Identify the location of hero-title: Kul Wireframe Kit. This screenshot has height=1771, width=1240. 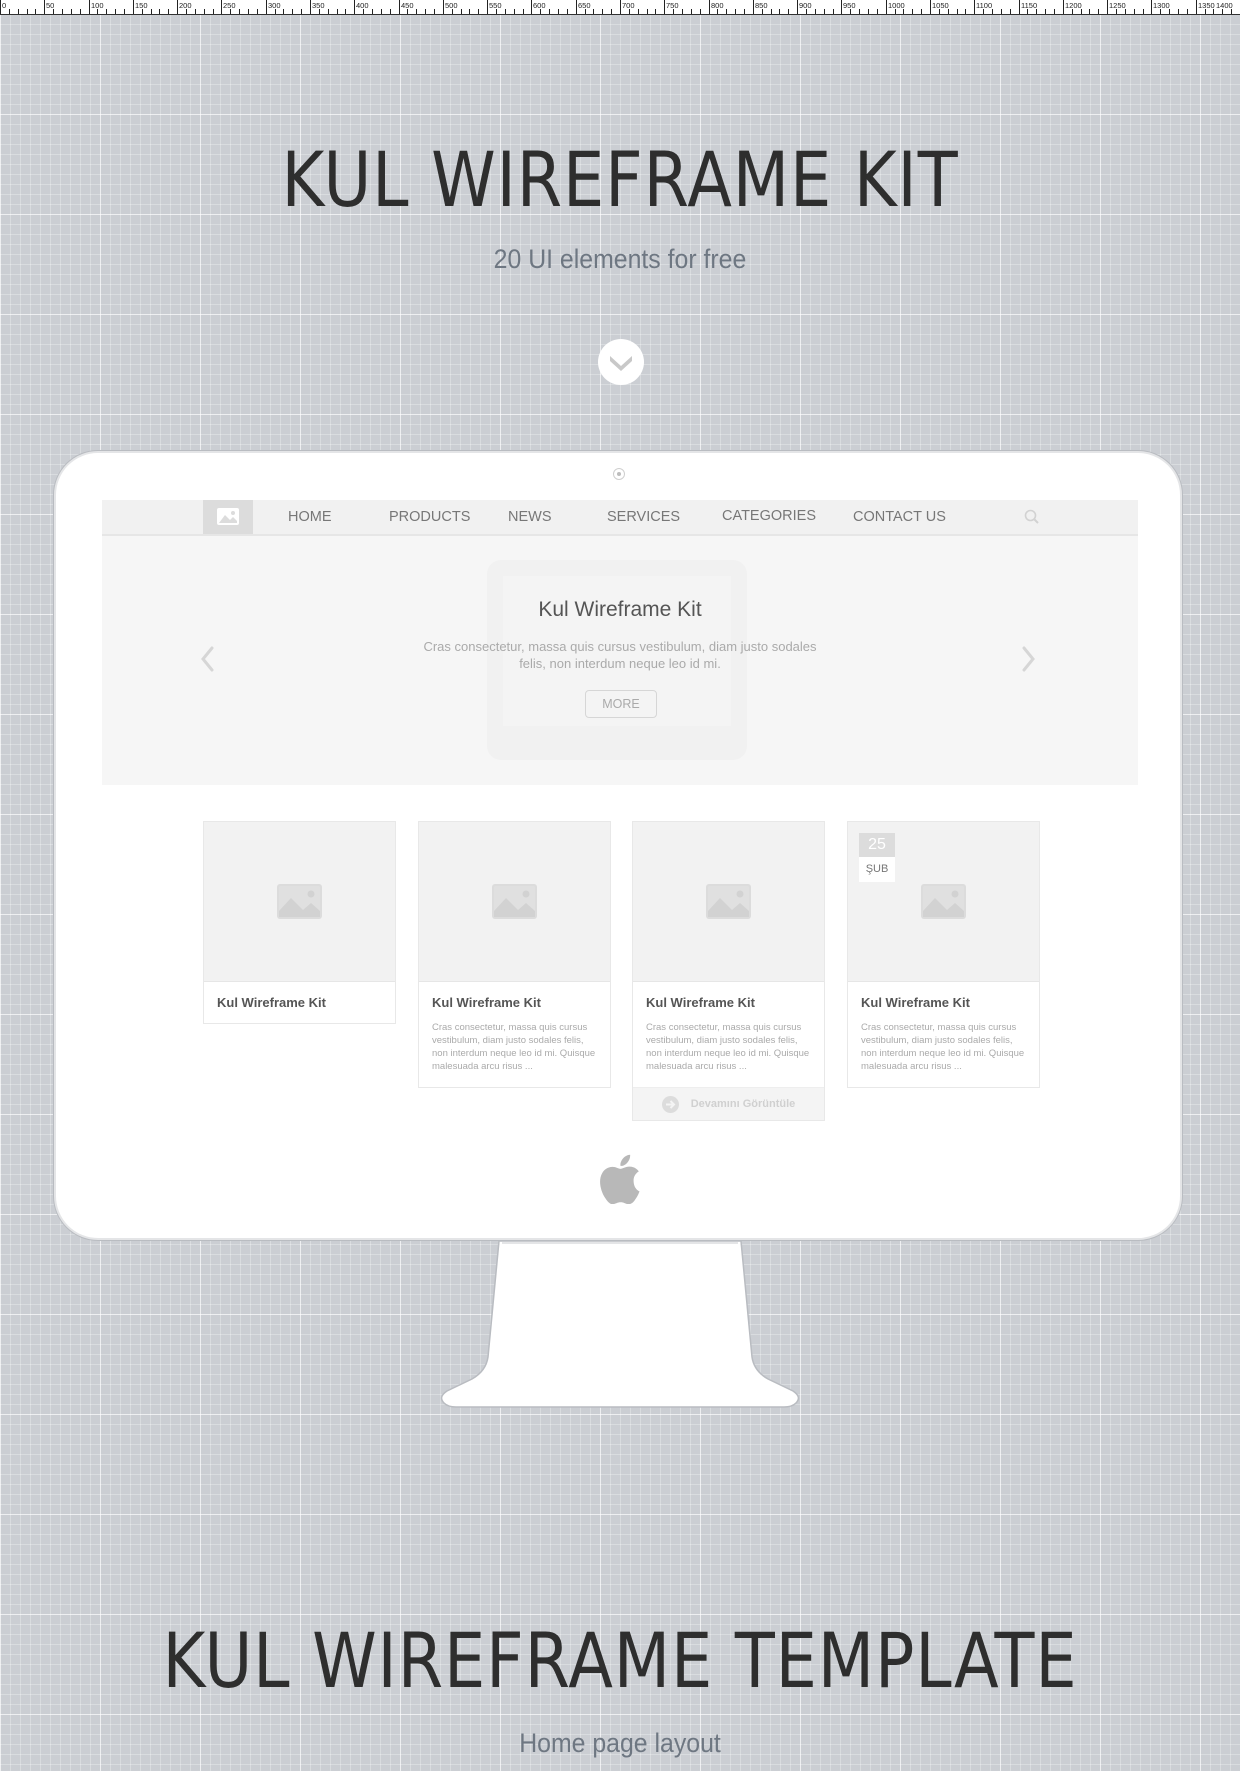
(620, 609).